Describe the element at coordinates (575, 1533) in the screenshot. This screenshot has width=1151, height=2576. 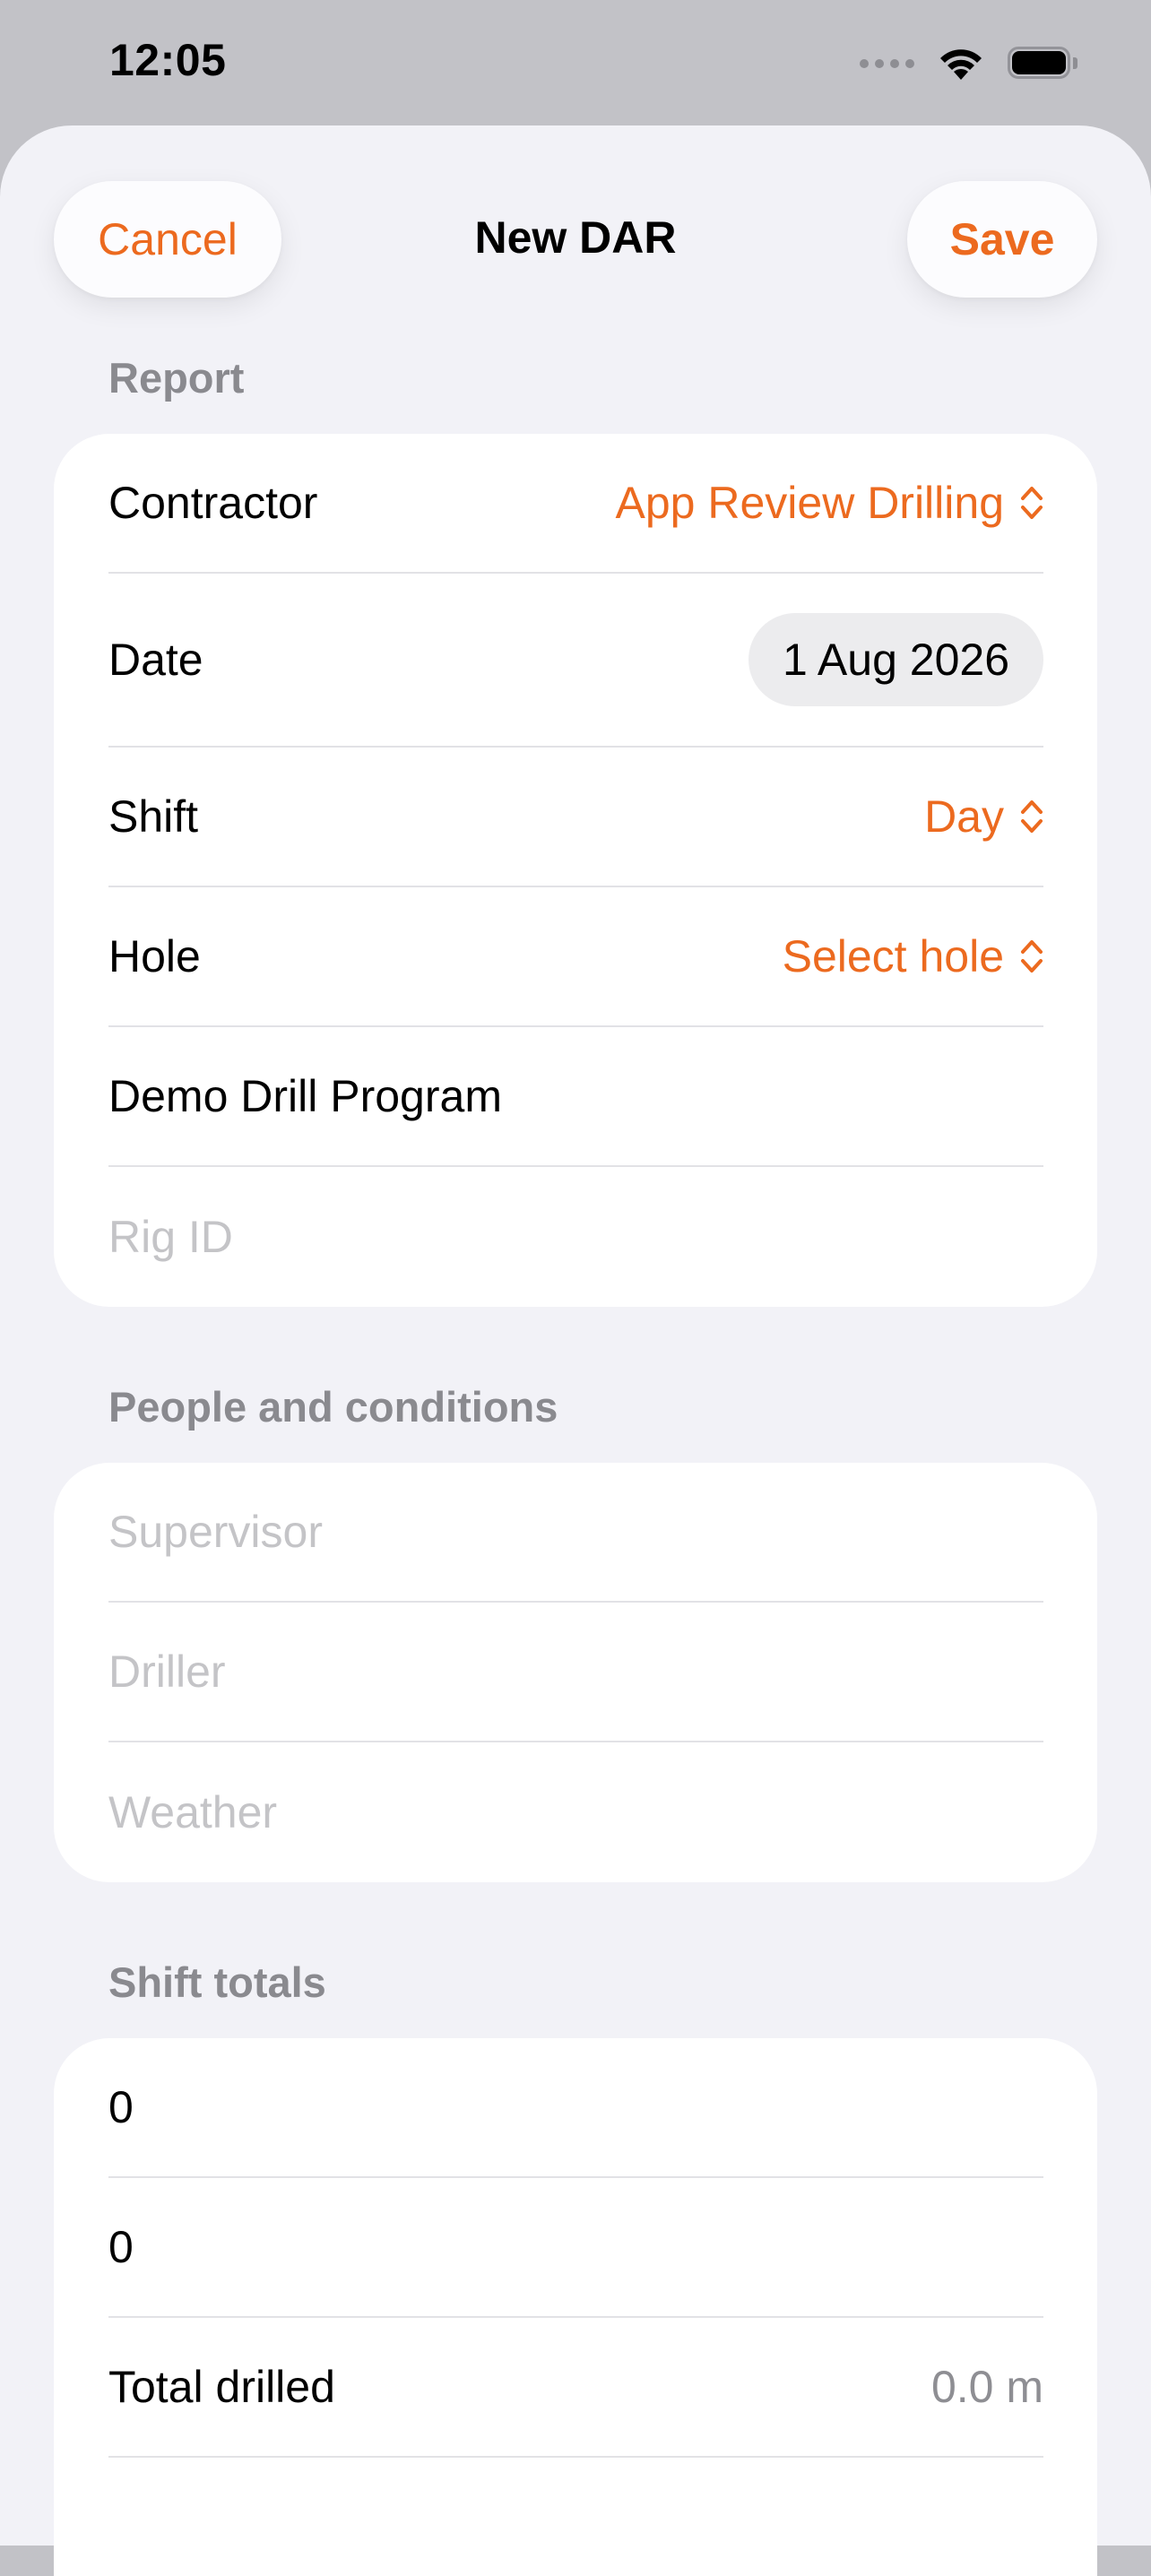
I see `supervisor-field: Supervisor` at that location.